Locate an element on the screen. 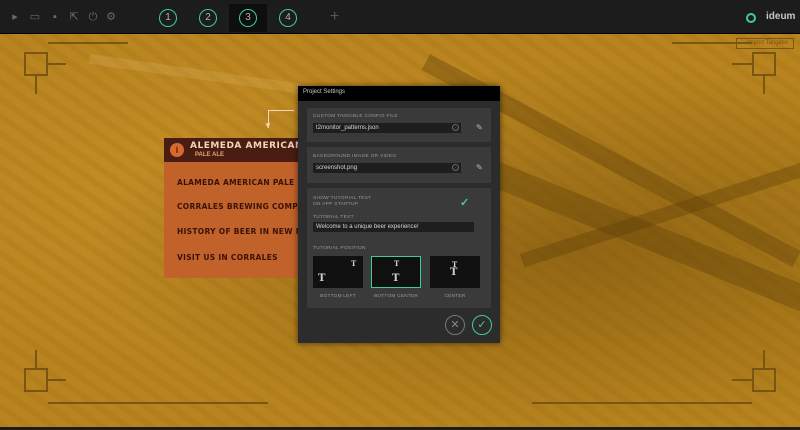  tab-3: 3 is located at coordinates (248, 18).